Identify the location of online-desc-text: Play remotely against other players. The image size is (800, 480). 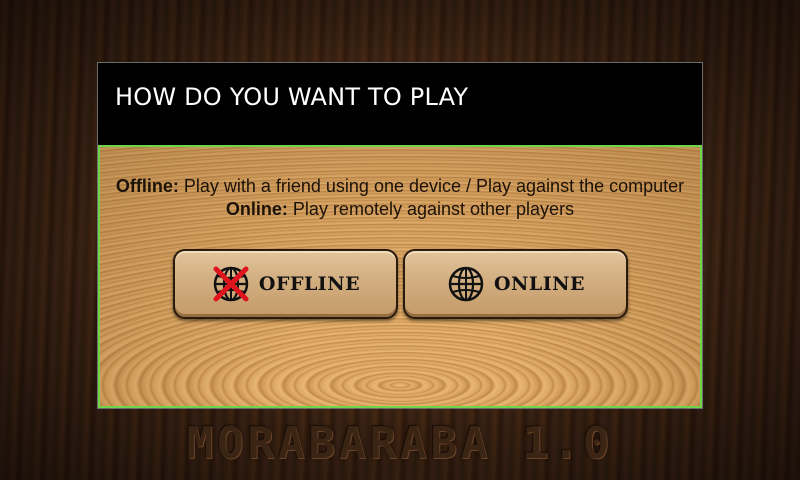
(431, 209).